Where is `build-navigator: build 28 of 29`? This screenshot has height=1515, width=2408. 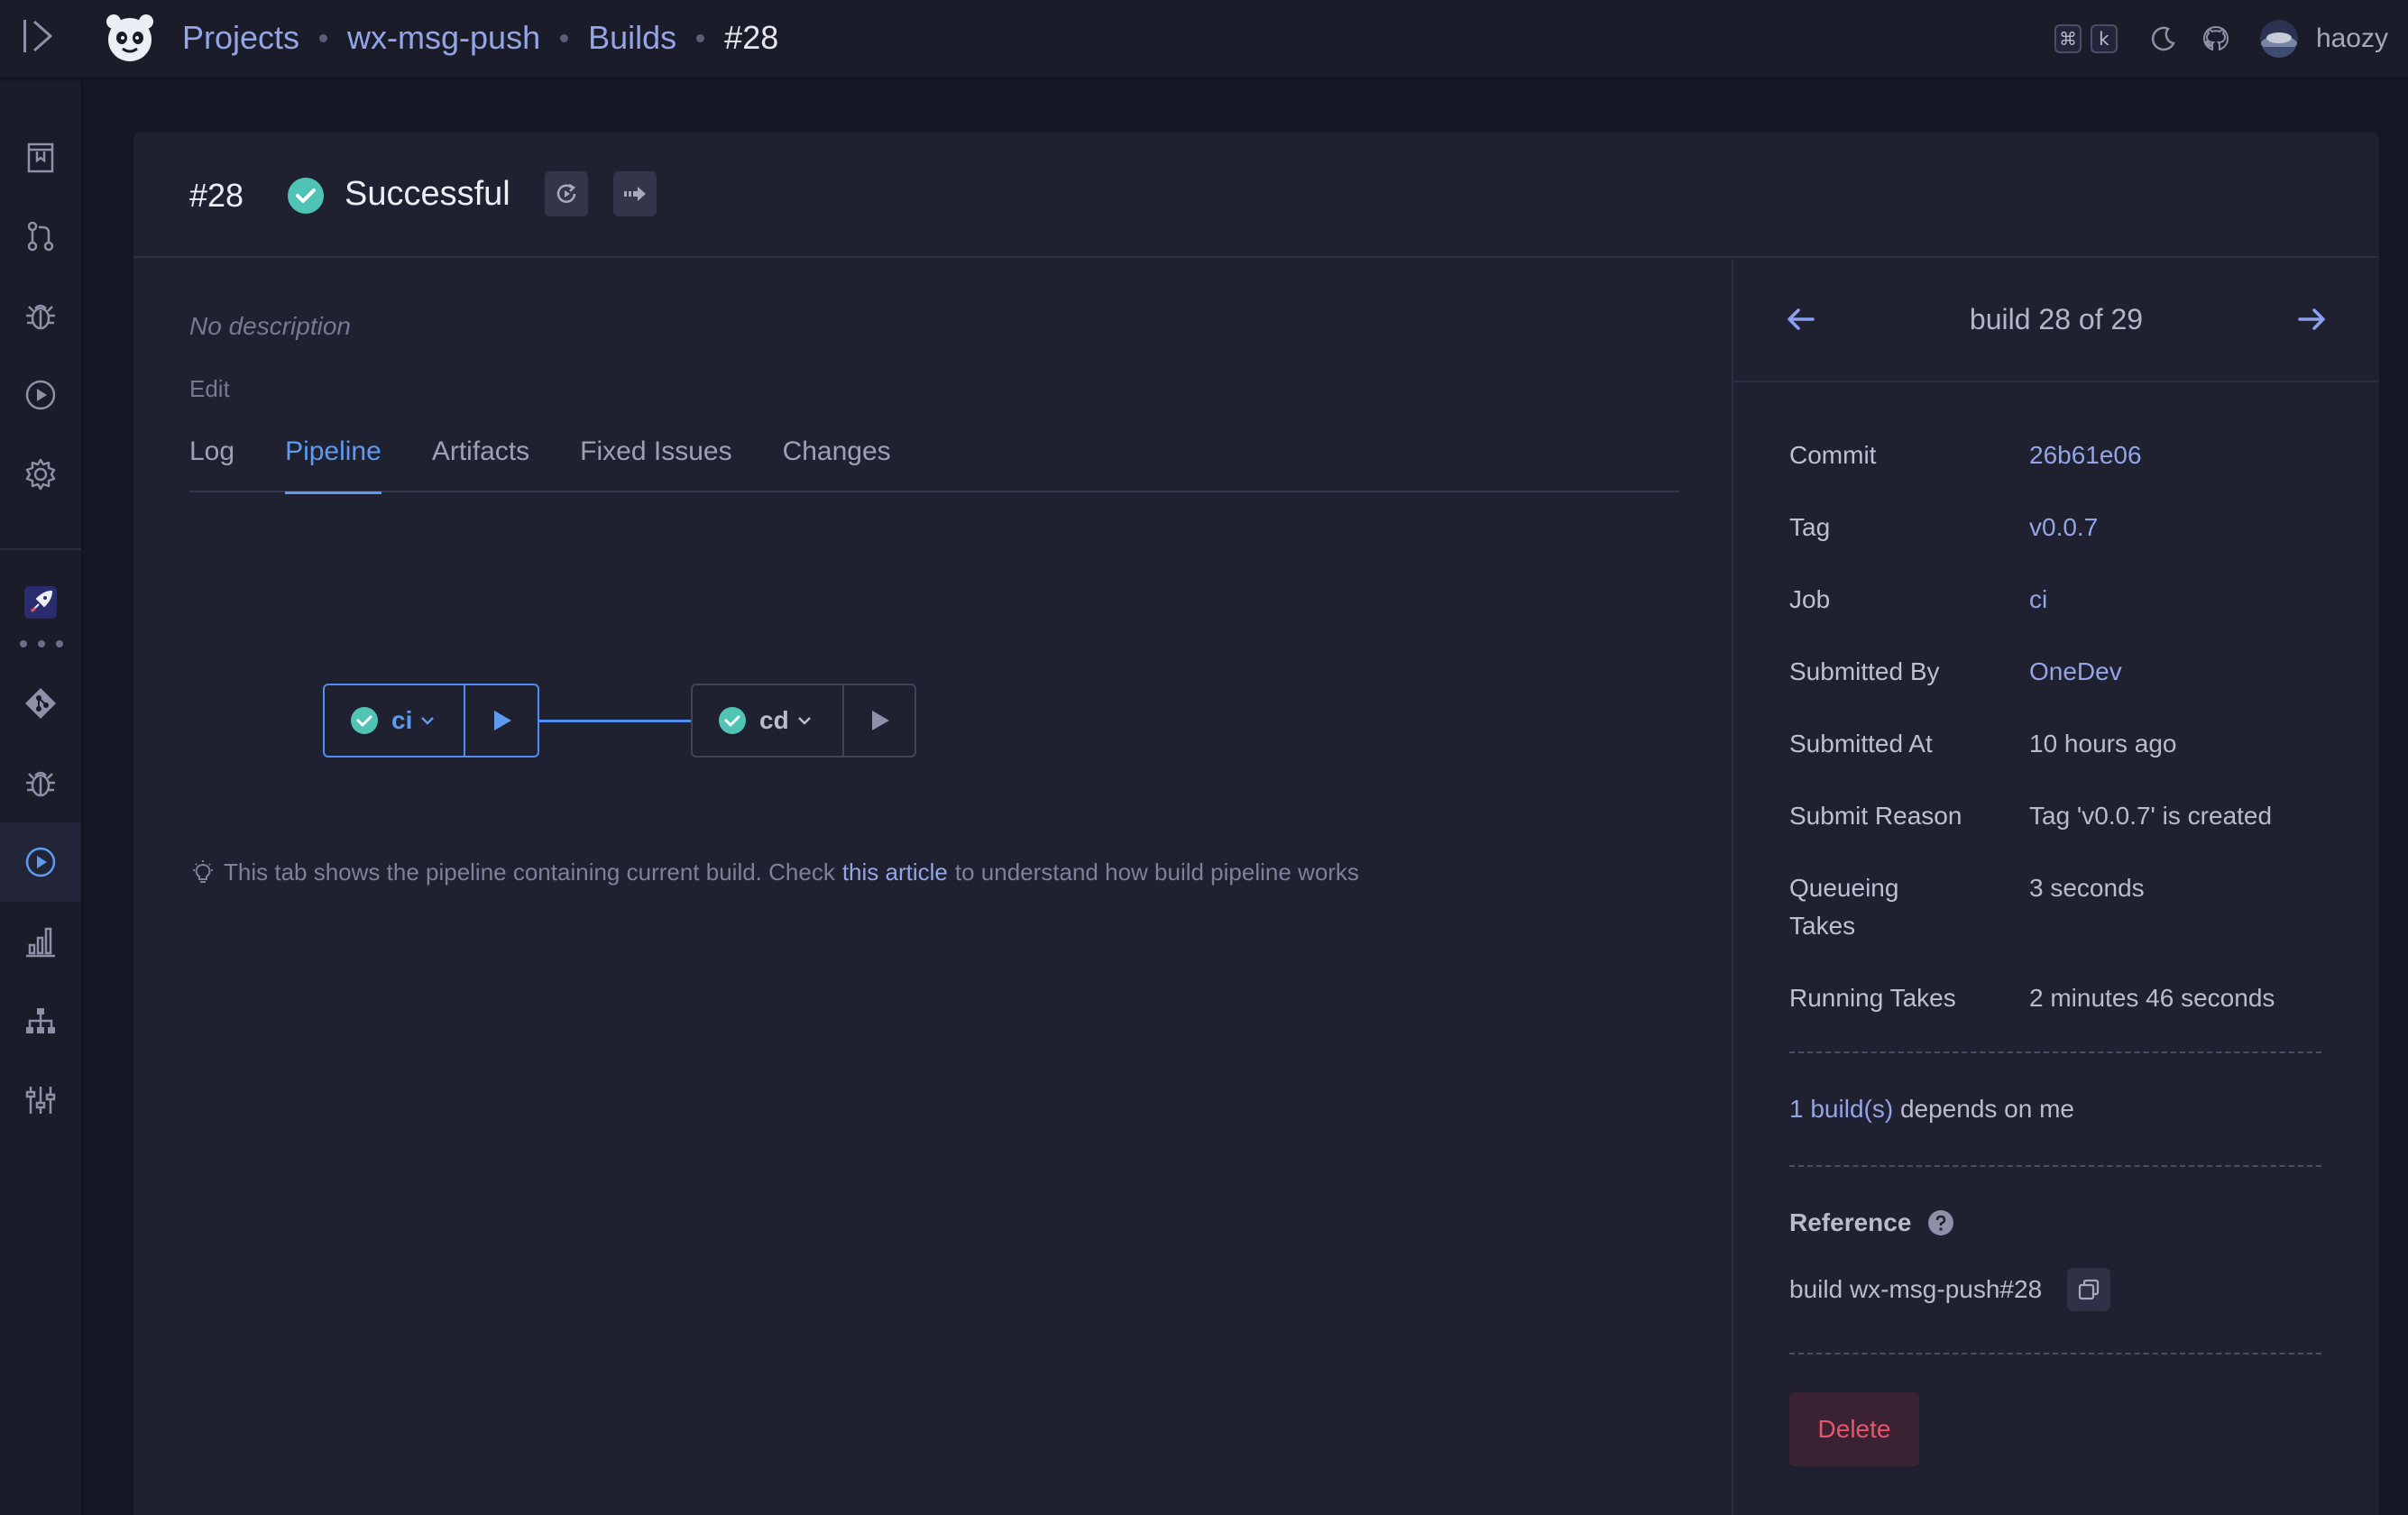 build-navigator: build 28 of 29 is located at coordinates (2056, 321).